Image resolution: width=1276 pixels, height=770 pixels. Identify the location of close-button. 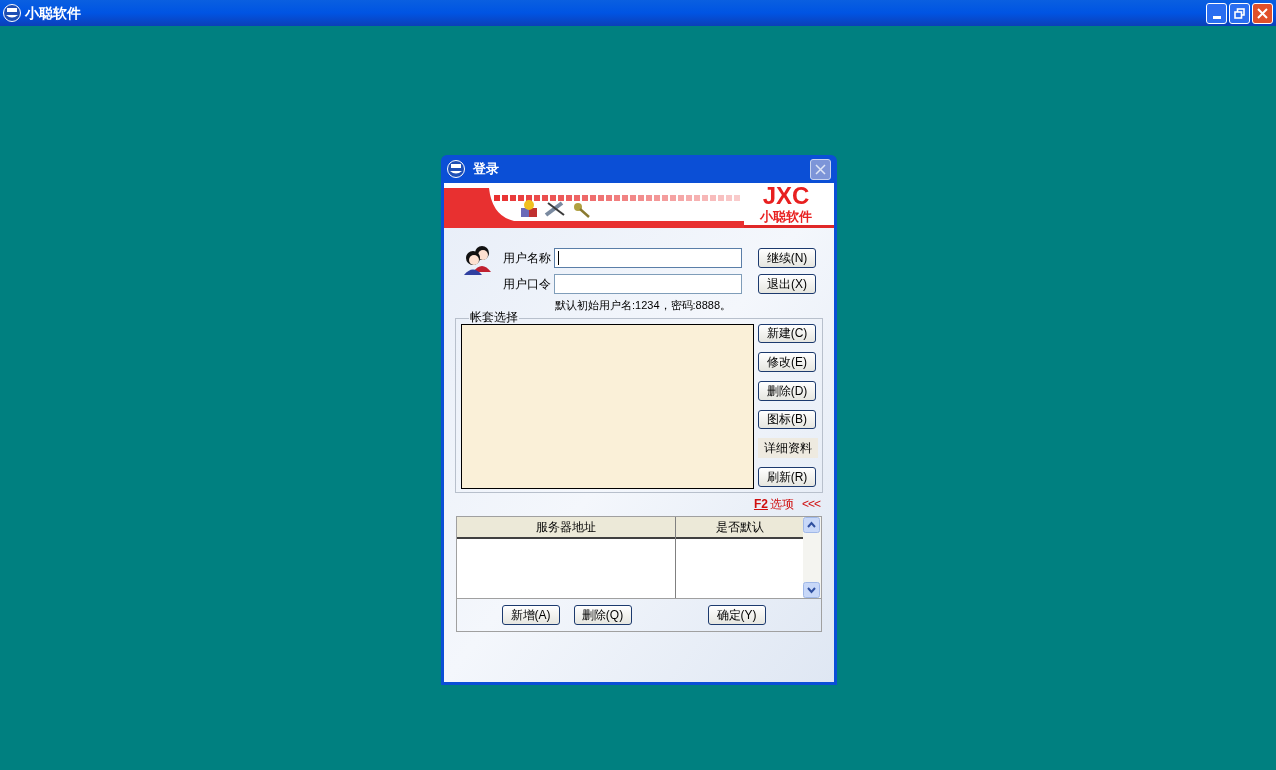
(820, 169).